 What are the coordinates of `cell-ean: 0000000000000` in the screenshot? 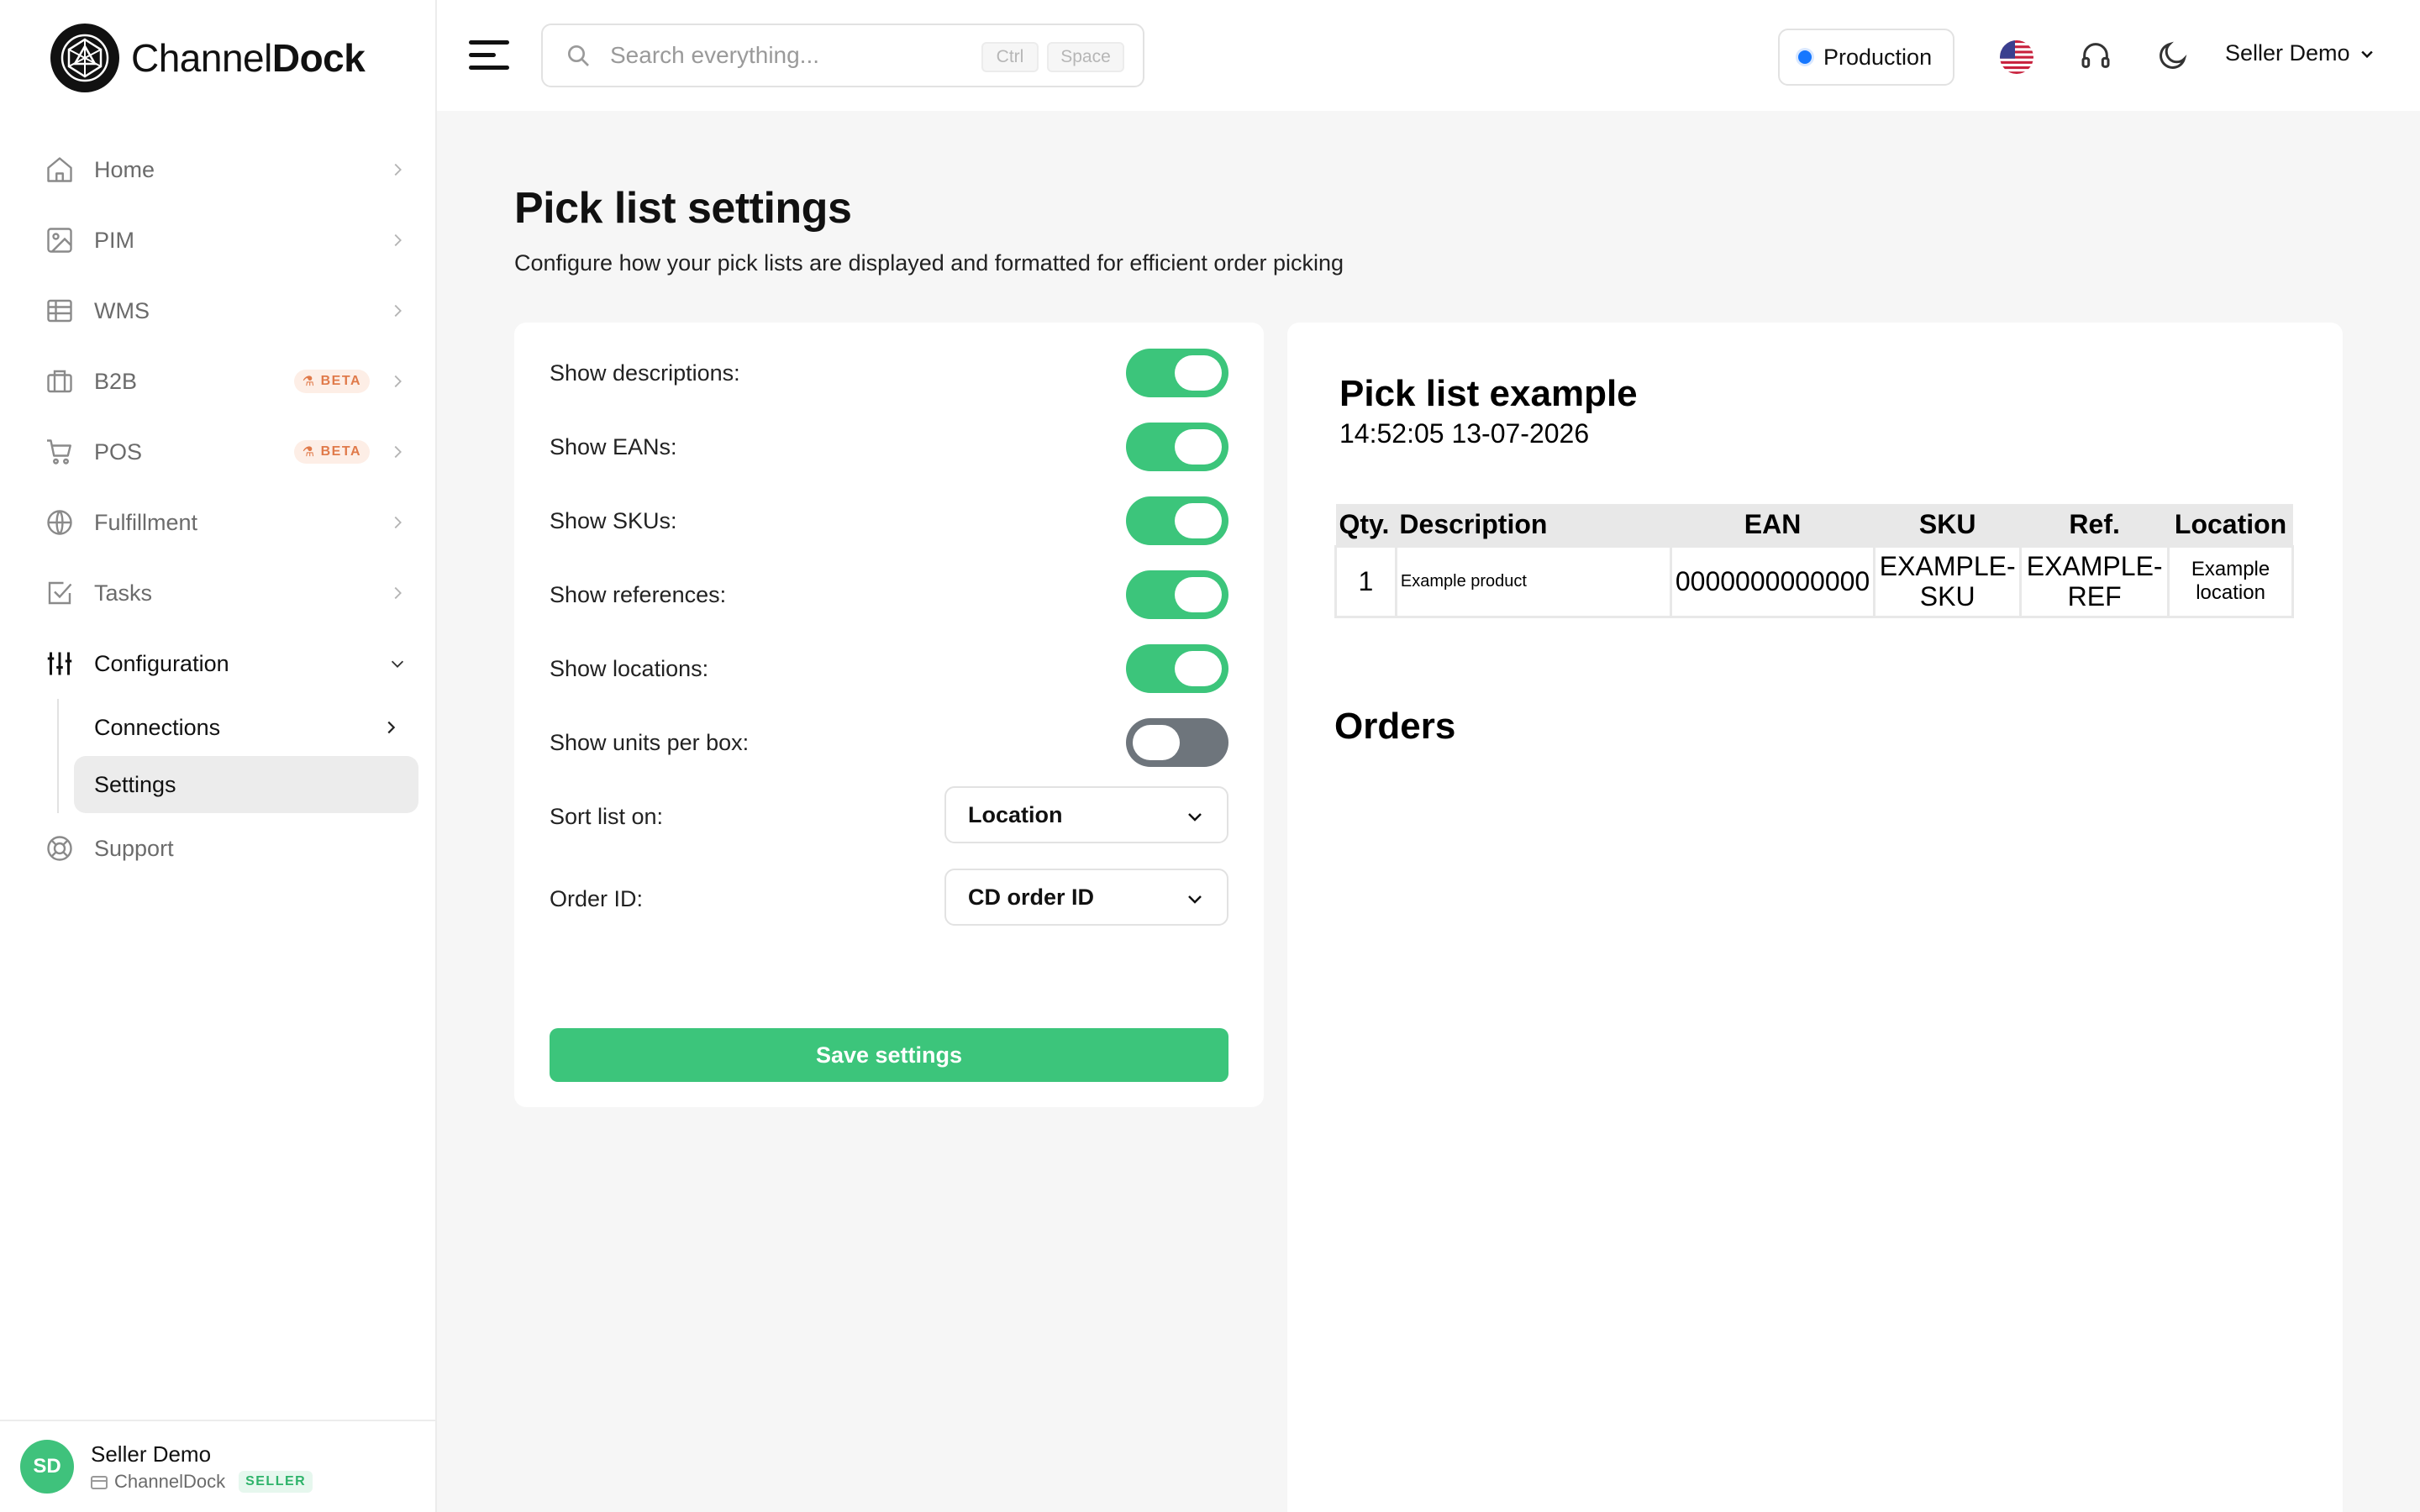 It's located at (1772, 581).